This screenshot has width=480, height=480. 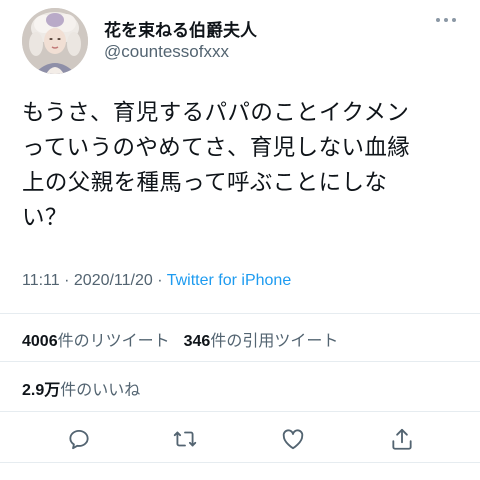 What do you see at coordinates (113, 280) in the screenshot?
I see `tweet-date: 2020/11/20` at bounding box center [113, 280].